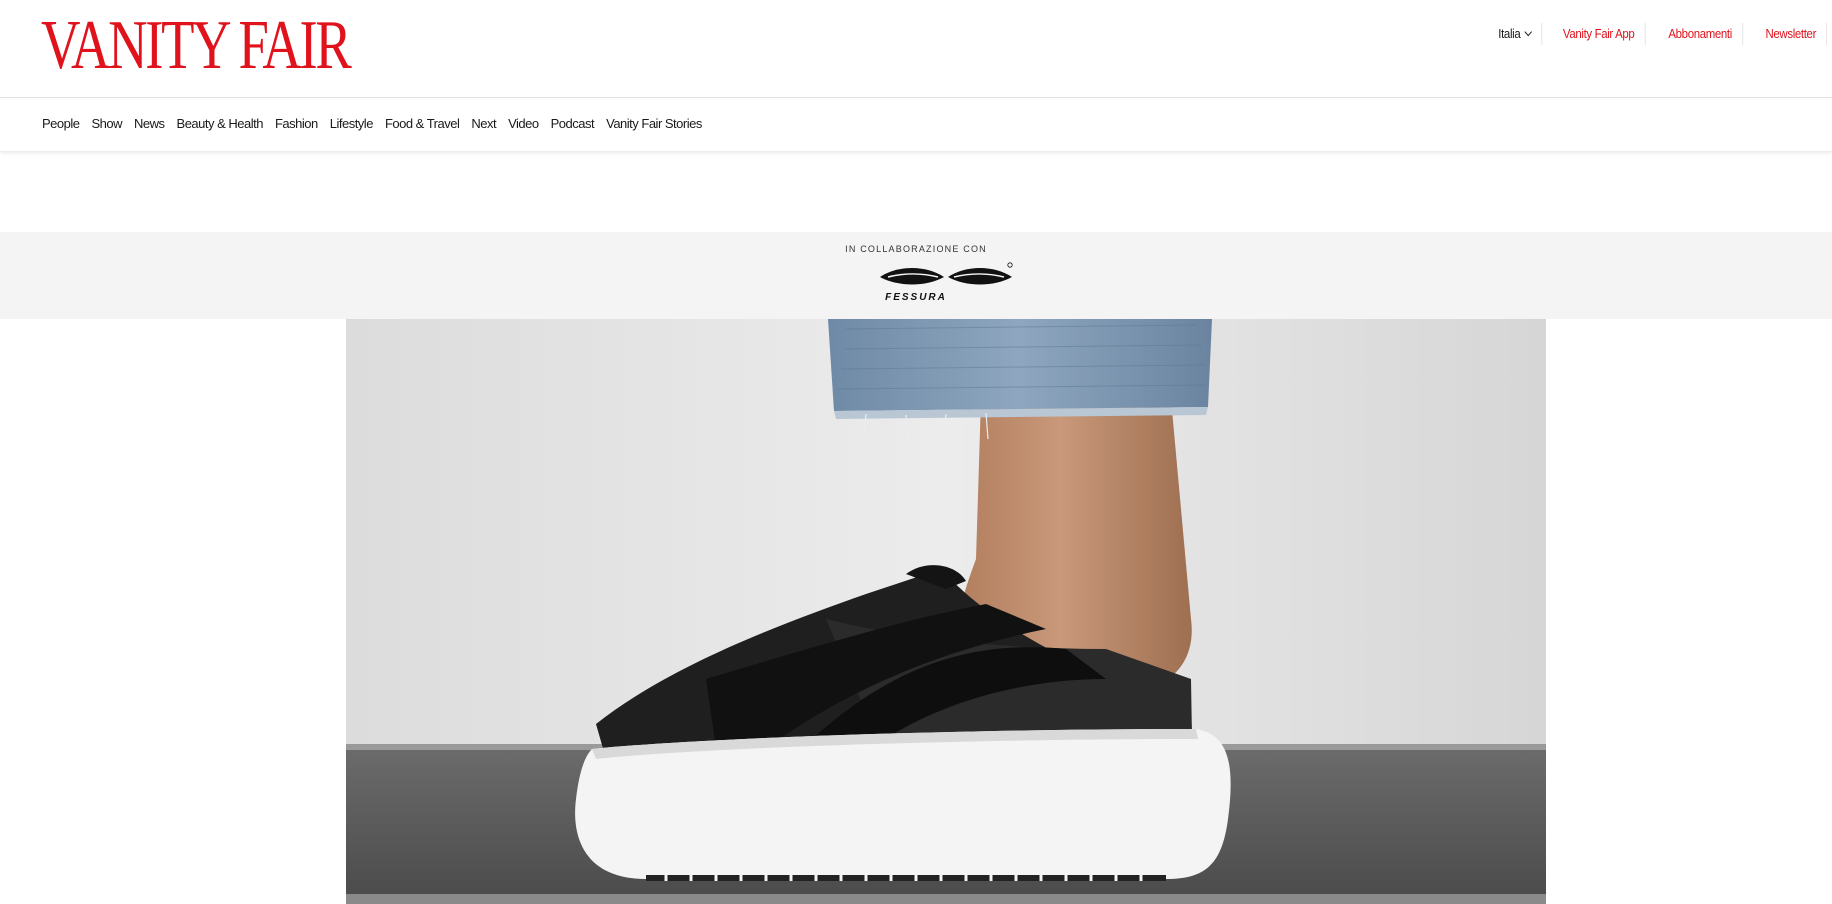 The height and width of the screenshot is (904, 1832). Describe the element at coordinates (1528, 32) in the screenshot. I see `chevron-down-icon` at that location.